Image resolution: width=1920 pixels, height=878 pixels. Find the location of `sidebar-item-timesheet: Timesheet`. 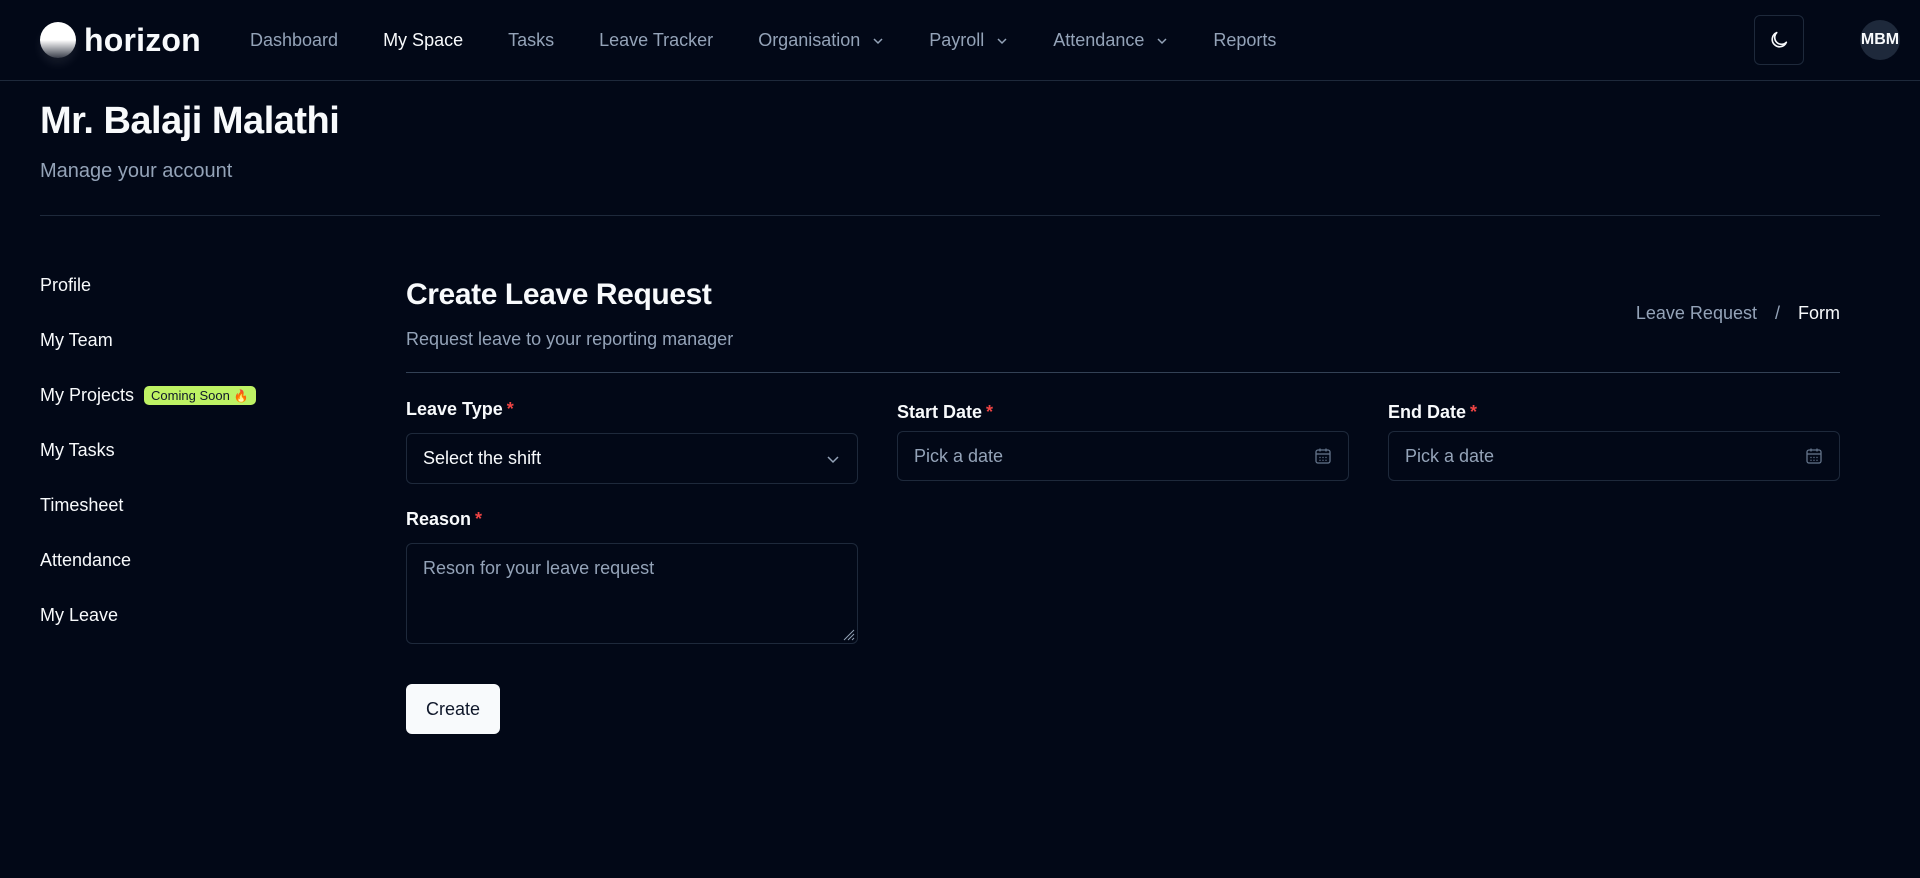

sidebar-item-timesheet: Timesheet is located at coordinates (148, 505).